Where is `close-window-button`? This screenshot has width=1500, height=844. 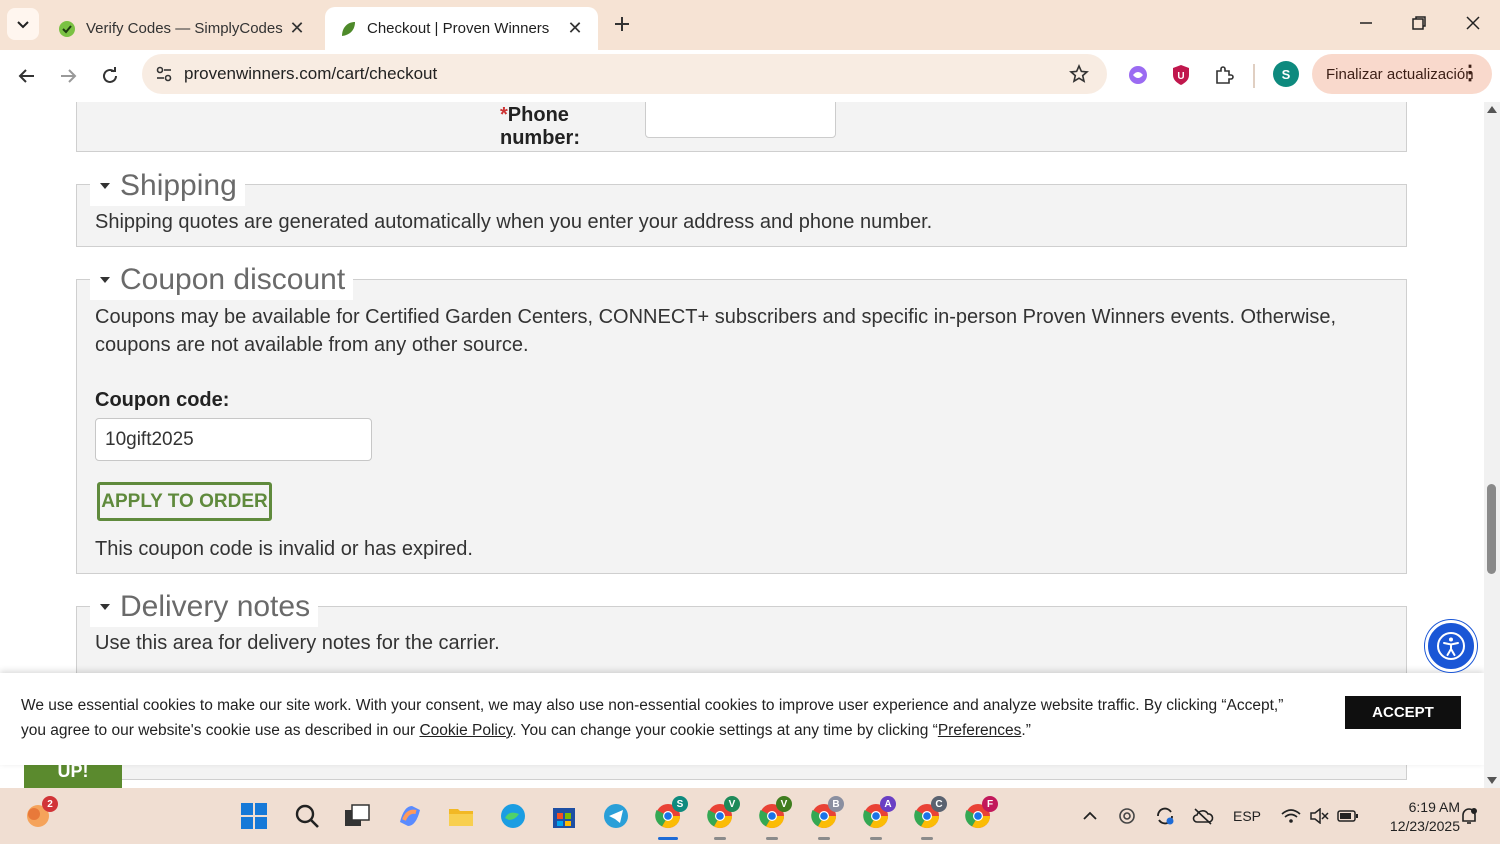 close-window-button is located at coordinates (1473, 23).